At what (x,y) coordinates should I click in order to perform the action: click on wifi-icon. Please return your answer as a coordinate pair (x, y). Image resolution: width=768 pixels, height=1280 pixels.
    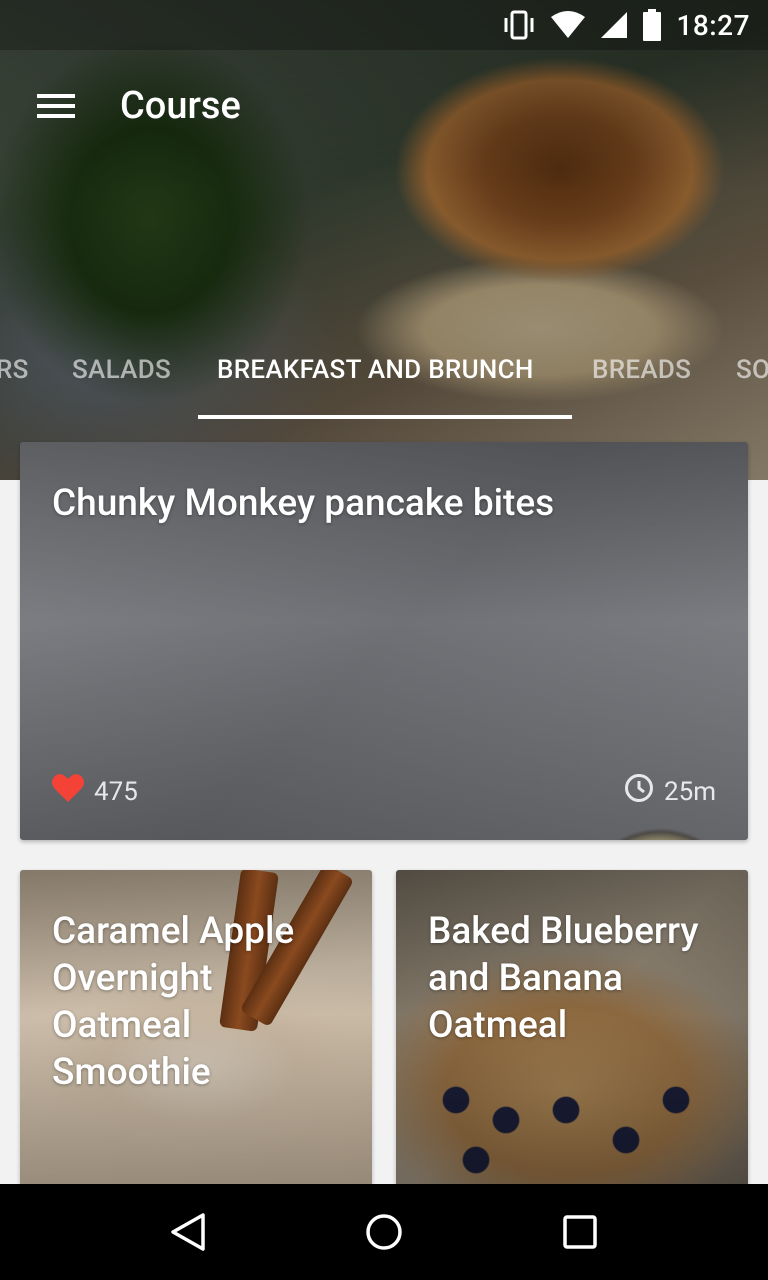
    Looking at the image, I should click on (568, 25).